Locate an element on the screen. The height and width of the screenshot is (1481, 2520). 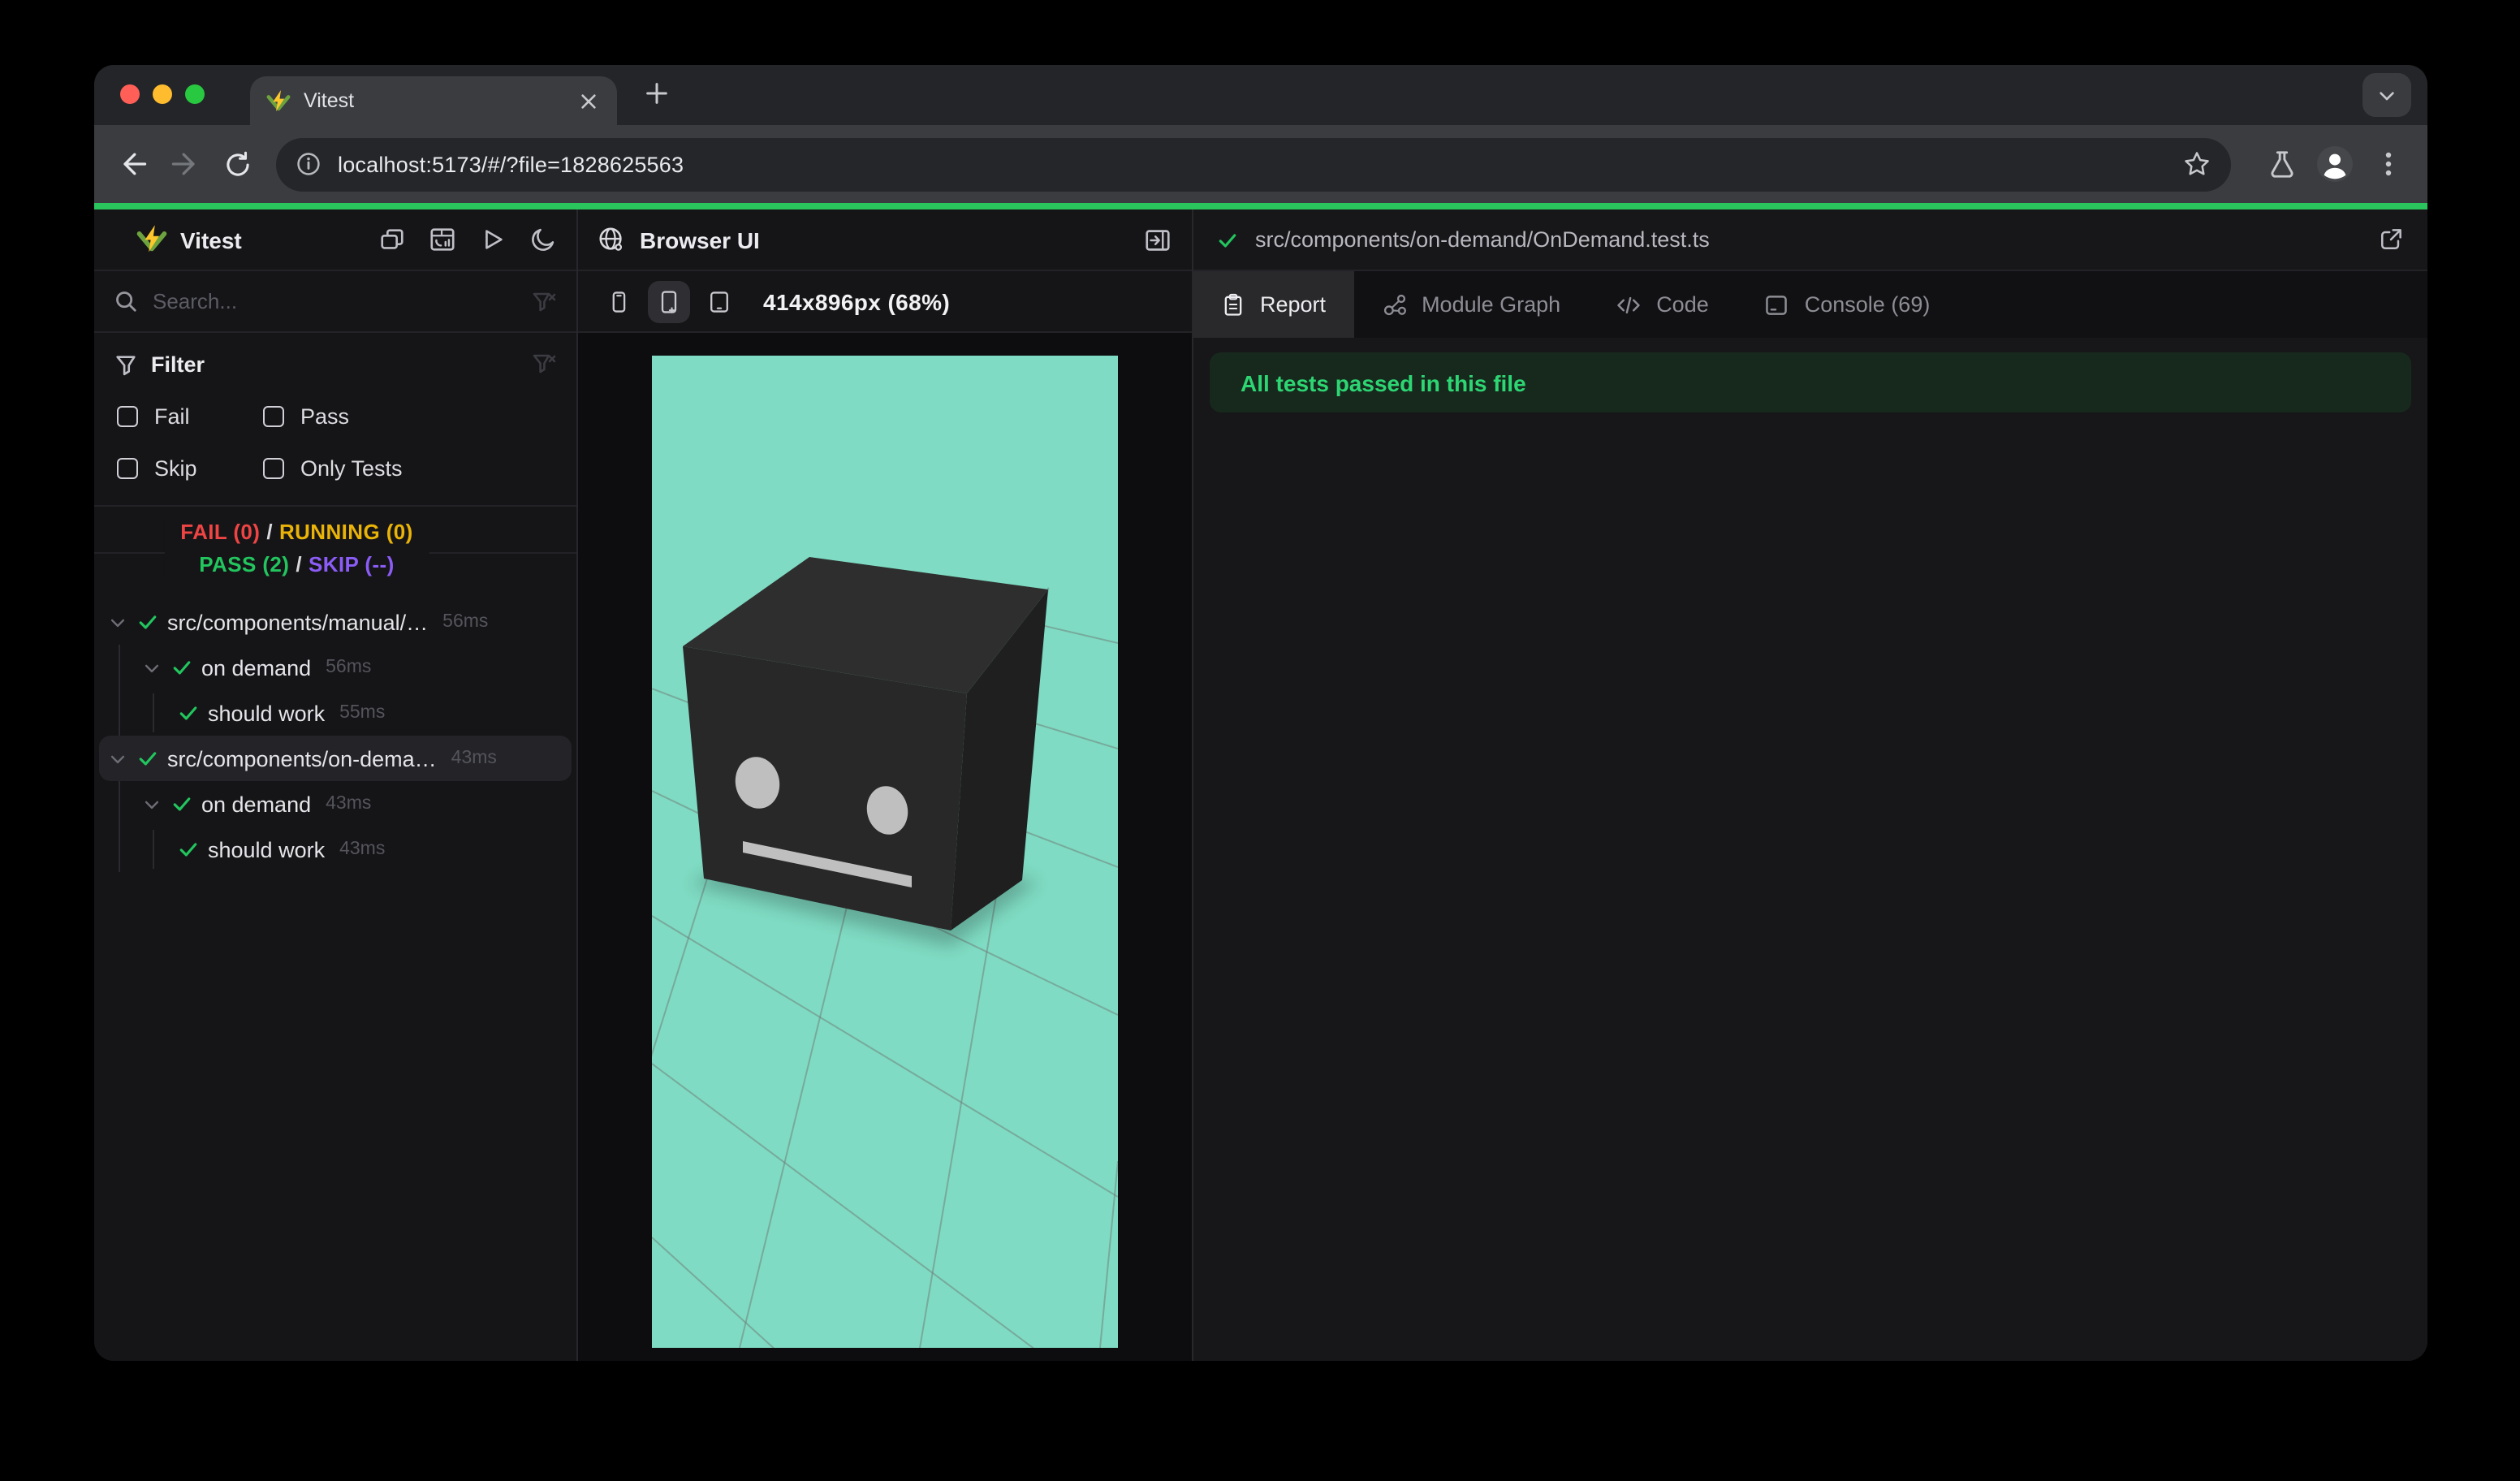
vitest-favicon is located at coordinates (278, 101).